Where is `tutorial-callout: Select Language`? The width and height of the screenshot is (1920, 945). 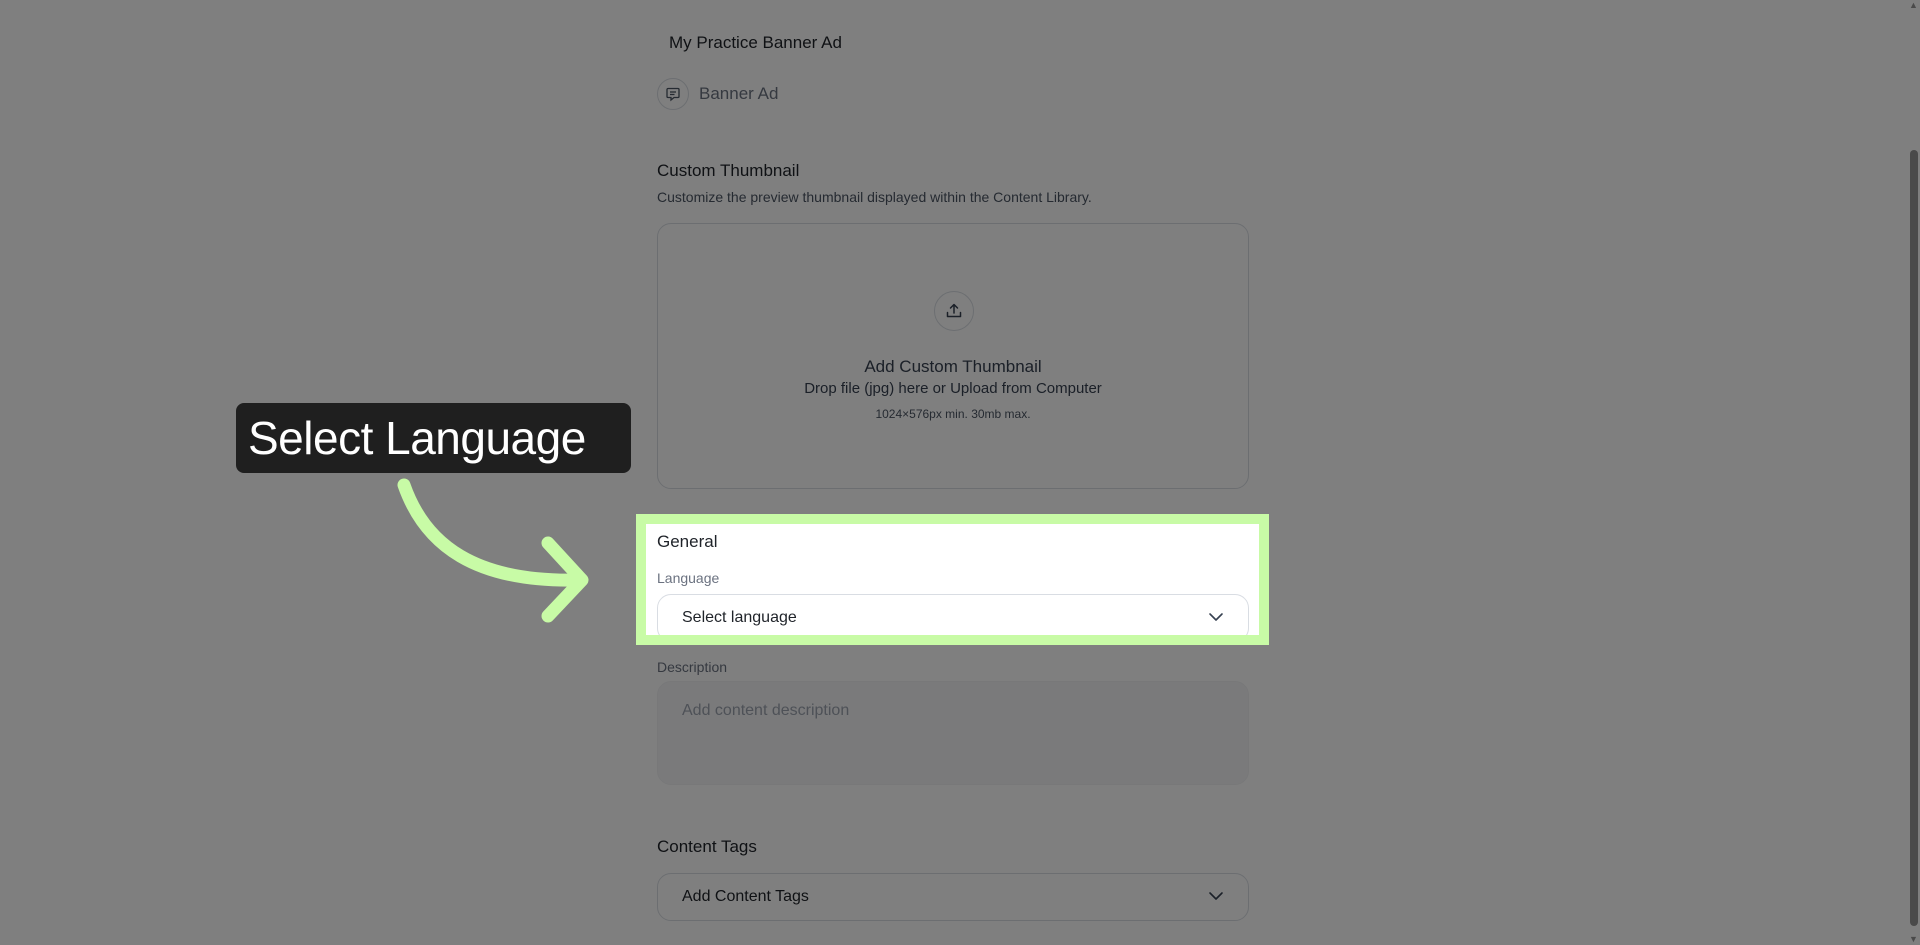 tutorial-callout: Select Language is located at coordinates (433, 438).